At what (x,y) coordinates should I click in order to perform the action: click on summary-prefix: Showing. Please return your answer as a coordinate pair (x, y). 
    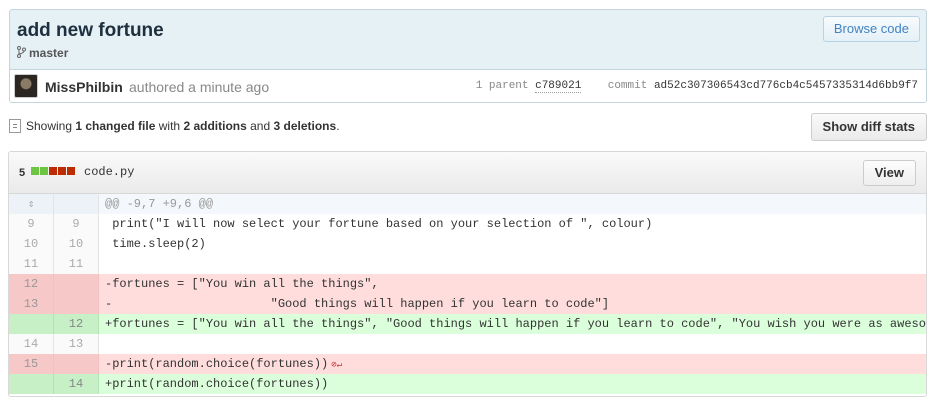
    Looking at the image, I should click on (49, 126).